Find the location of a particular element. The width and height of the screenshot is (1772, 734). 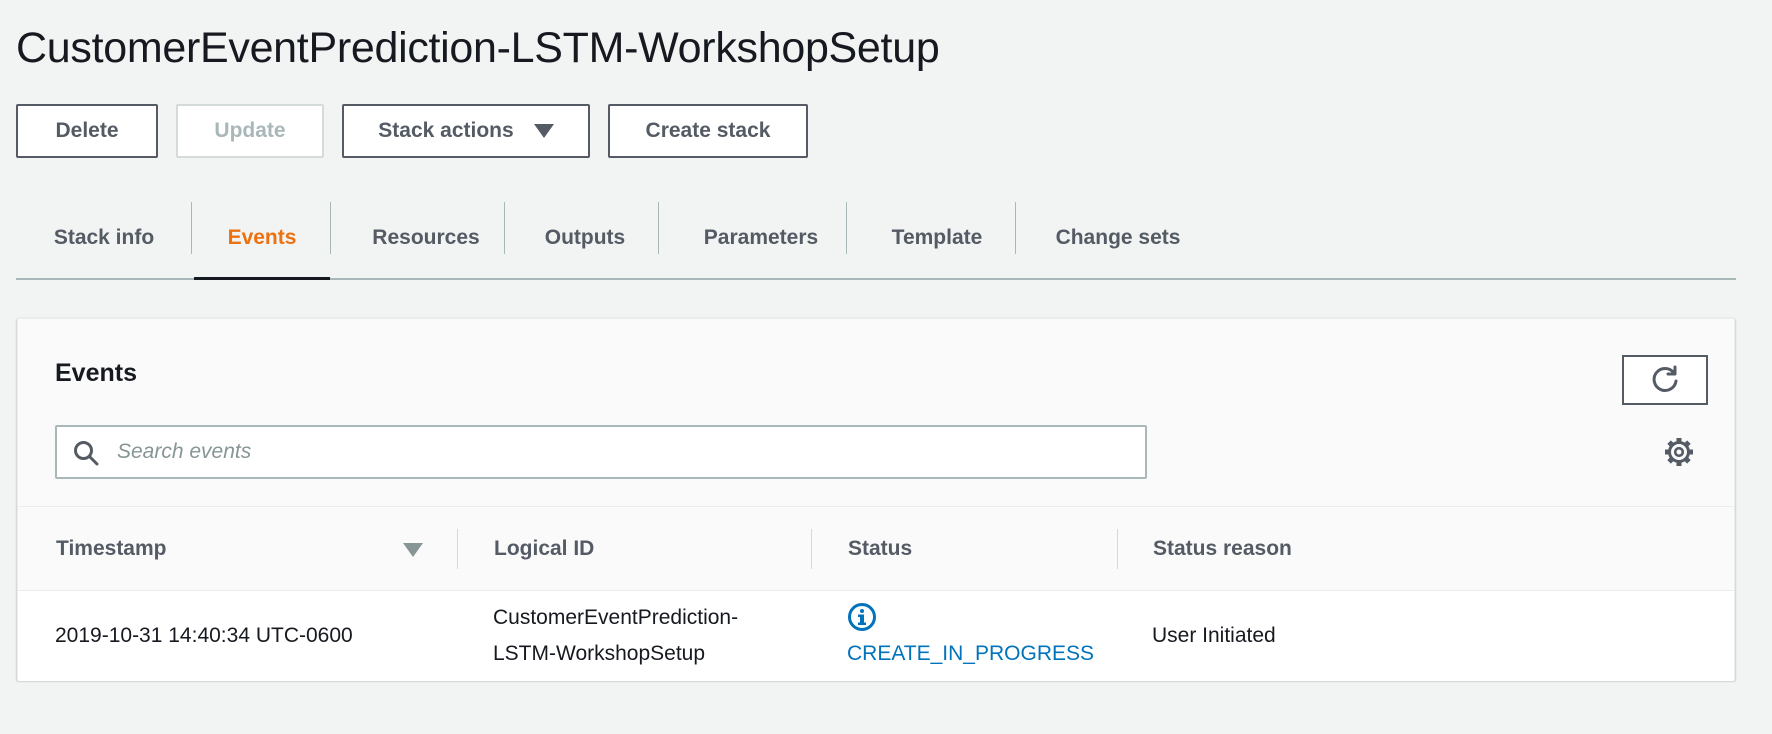

create-stack-button: Create stack is located at coordinates (708, 131).